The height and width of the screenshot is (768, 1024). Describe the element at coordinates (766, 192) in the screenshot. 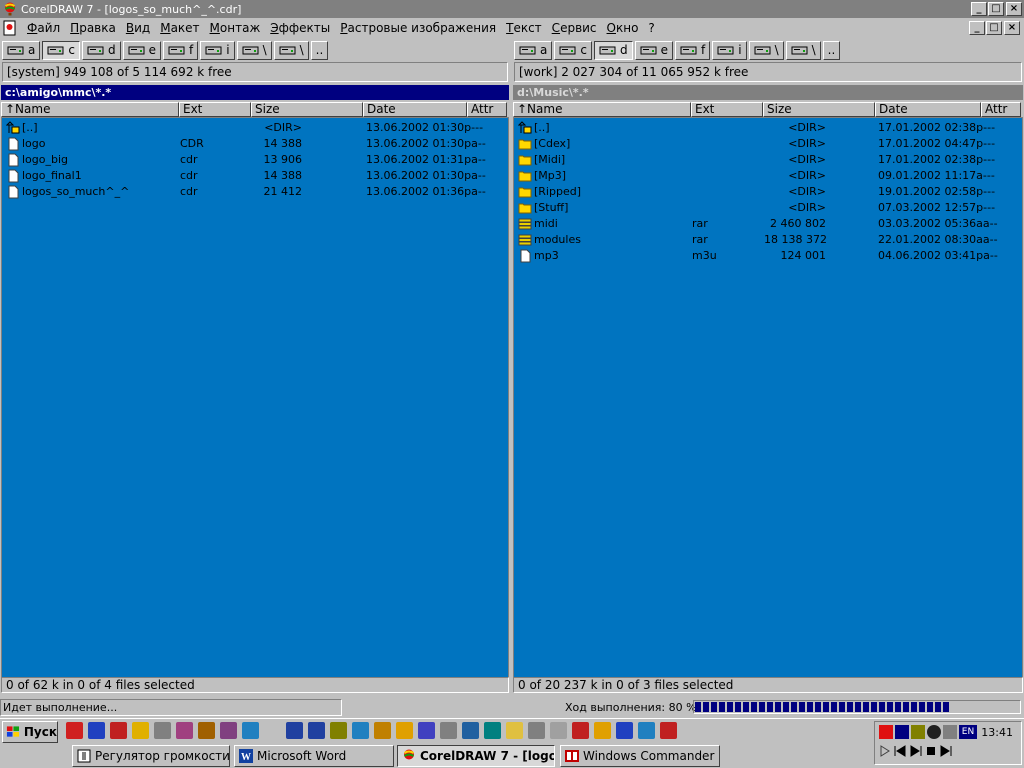

I see `file-row: [Ripped] <DIR> 19.01.2002 02:58p---` at that location.